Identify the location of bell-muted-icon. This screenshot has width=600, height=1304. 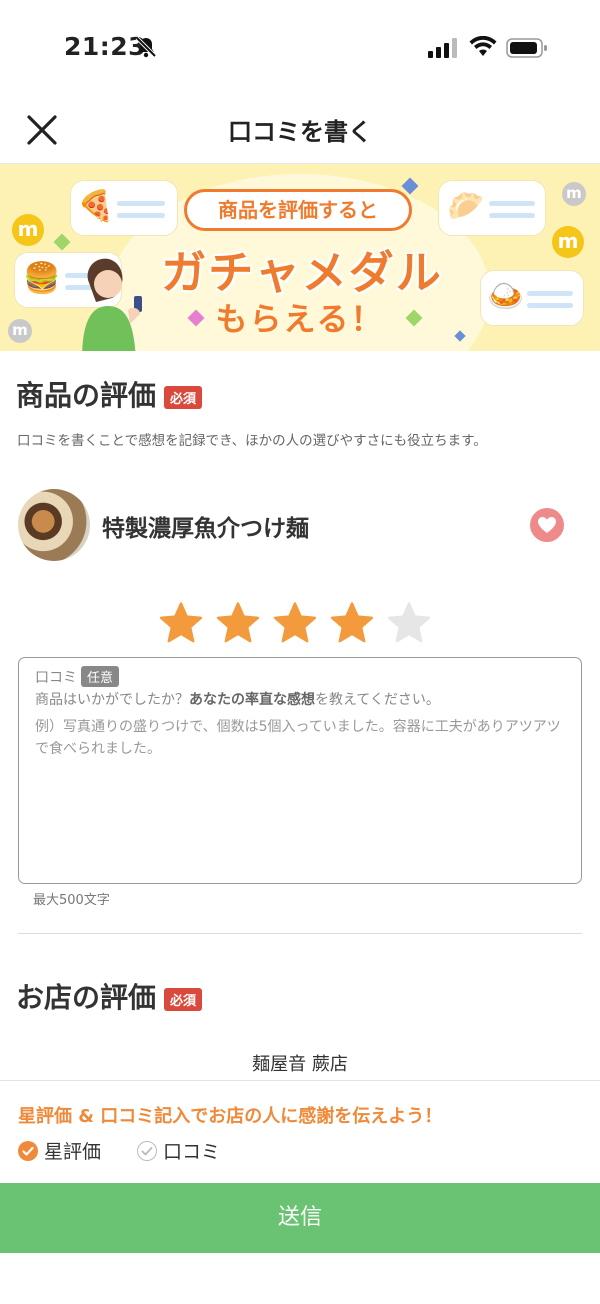
(146, 47).